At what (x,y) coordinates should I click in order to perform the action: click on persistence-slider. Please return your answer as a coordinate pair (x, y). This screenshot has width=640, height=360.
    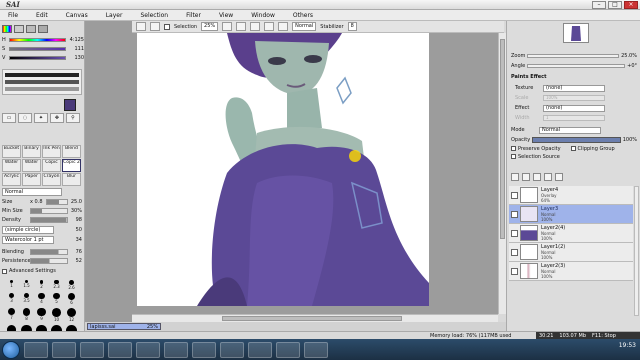
    Looking at the image, I should click on (49, 261).